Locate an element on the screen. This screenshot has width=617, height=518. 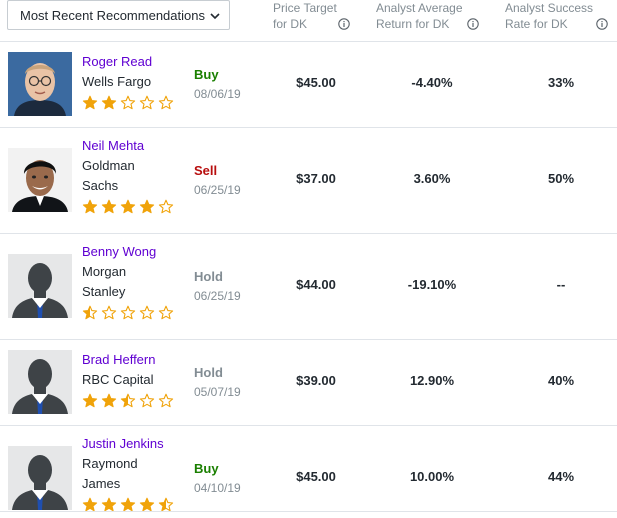
avg-return-value: 10.00% is located at coordinates (432, 476).